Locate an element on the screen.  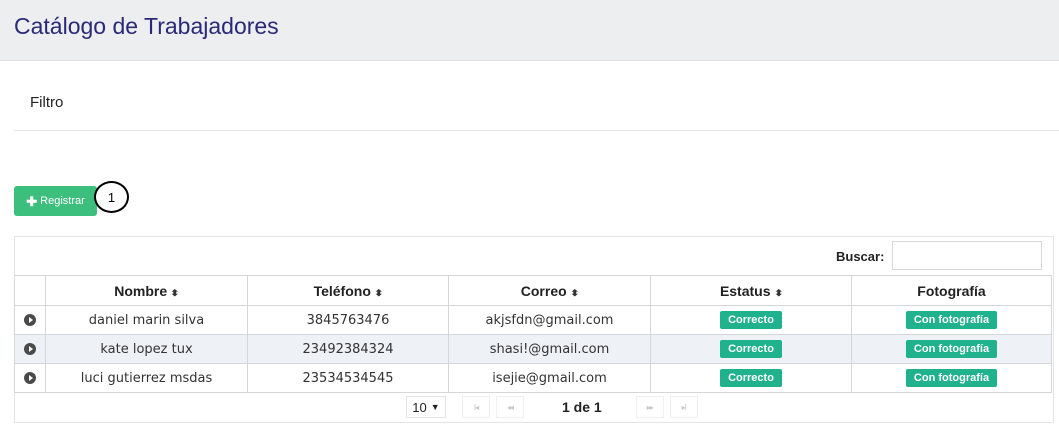
register-button-label: Registrar is located at coordinates (62, 201).